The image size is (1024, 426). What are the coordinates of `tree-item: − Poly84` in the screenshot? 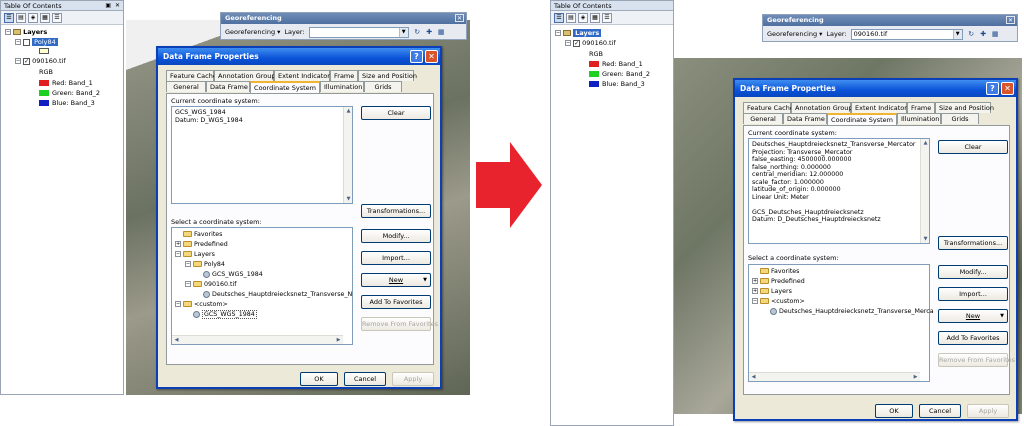 It's located at (205, 264).